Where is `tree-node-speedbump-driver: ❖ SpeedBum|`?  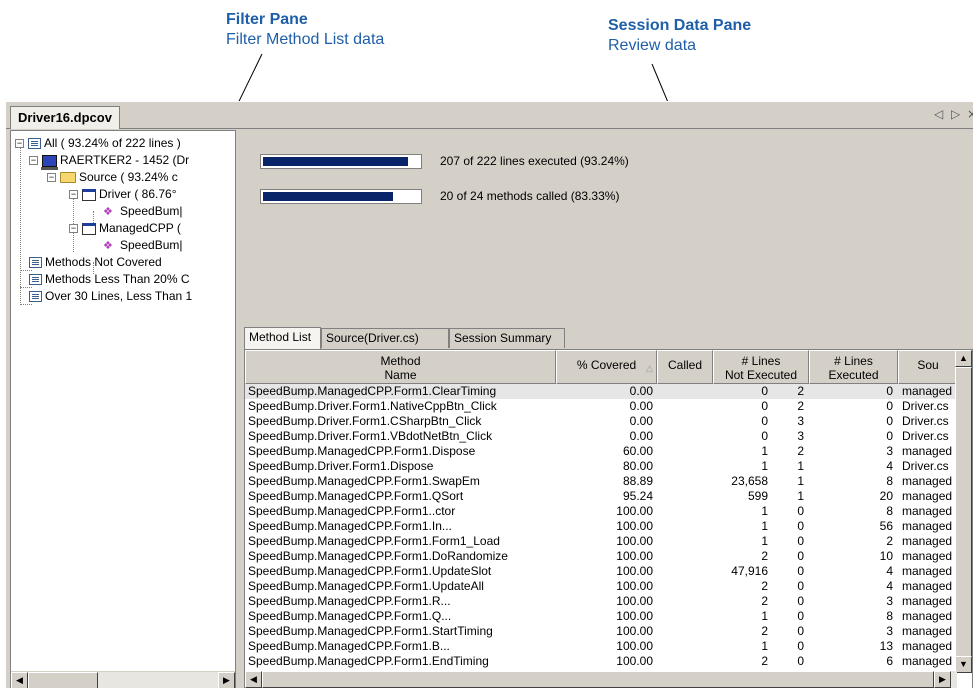
tree-node-speedbump-driver: ❖ SpeedBum| is located at coordinates (143, 211).